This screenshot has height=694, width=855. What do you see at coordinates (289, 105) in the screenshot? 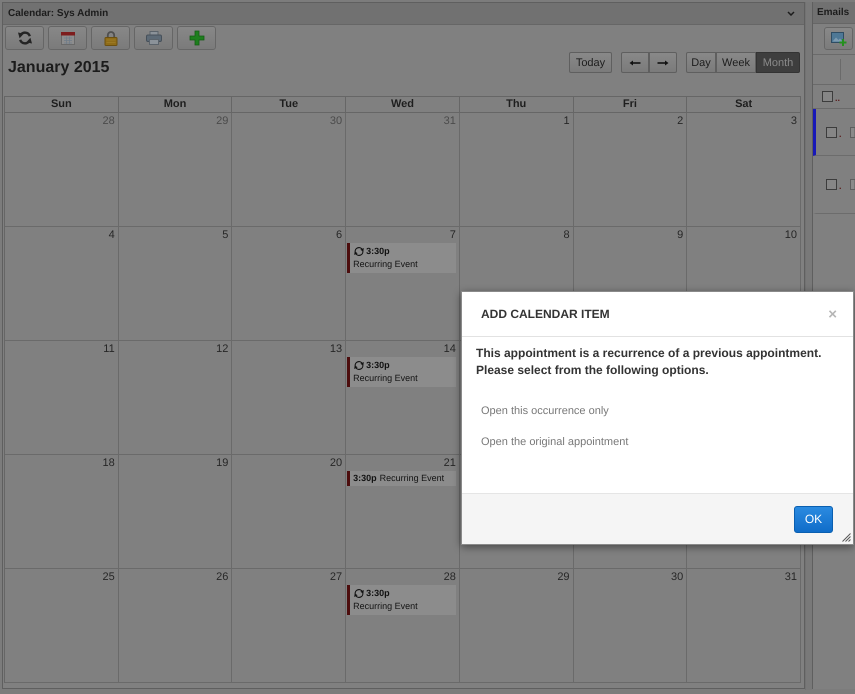
I see `weekday-header: Tue` at bounding box center [289, 105].